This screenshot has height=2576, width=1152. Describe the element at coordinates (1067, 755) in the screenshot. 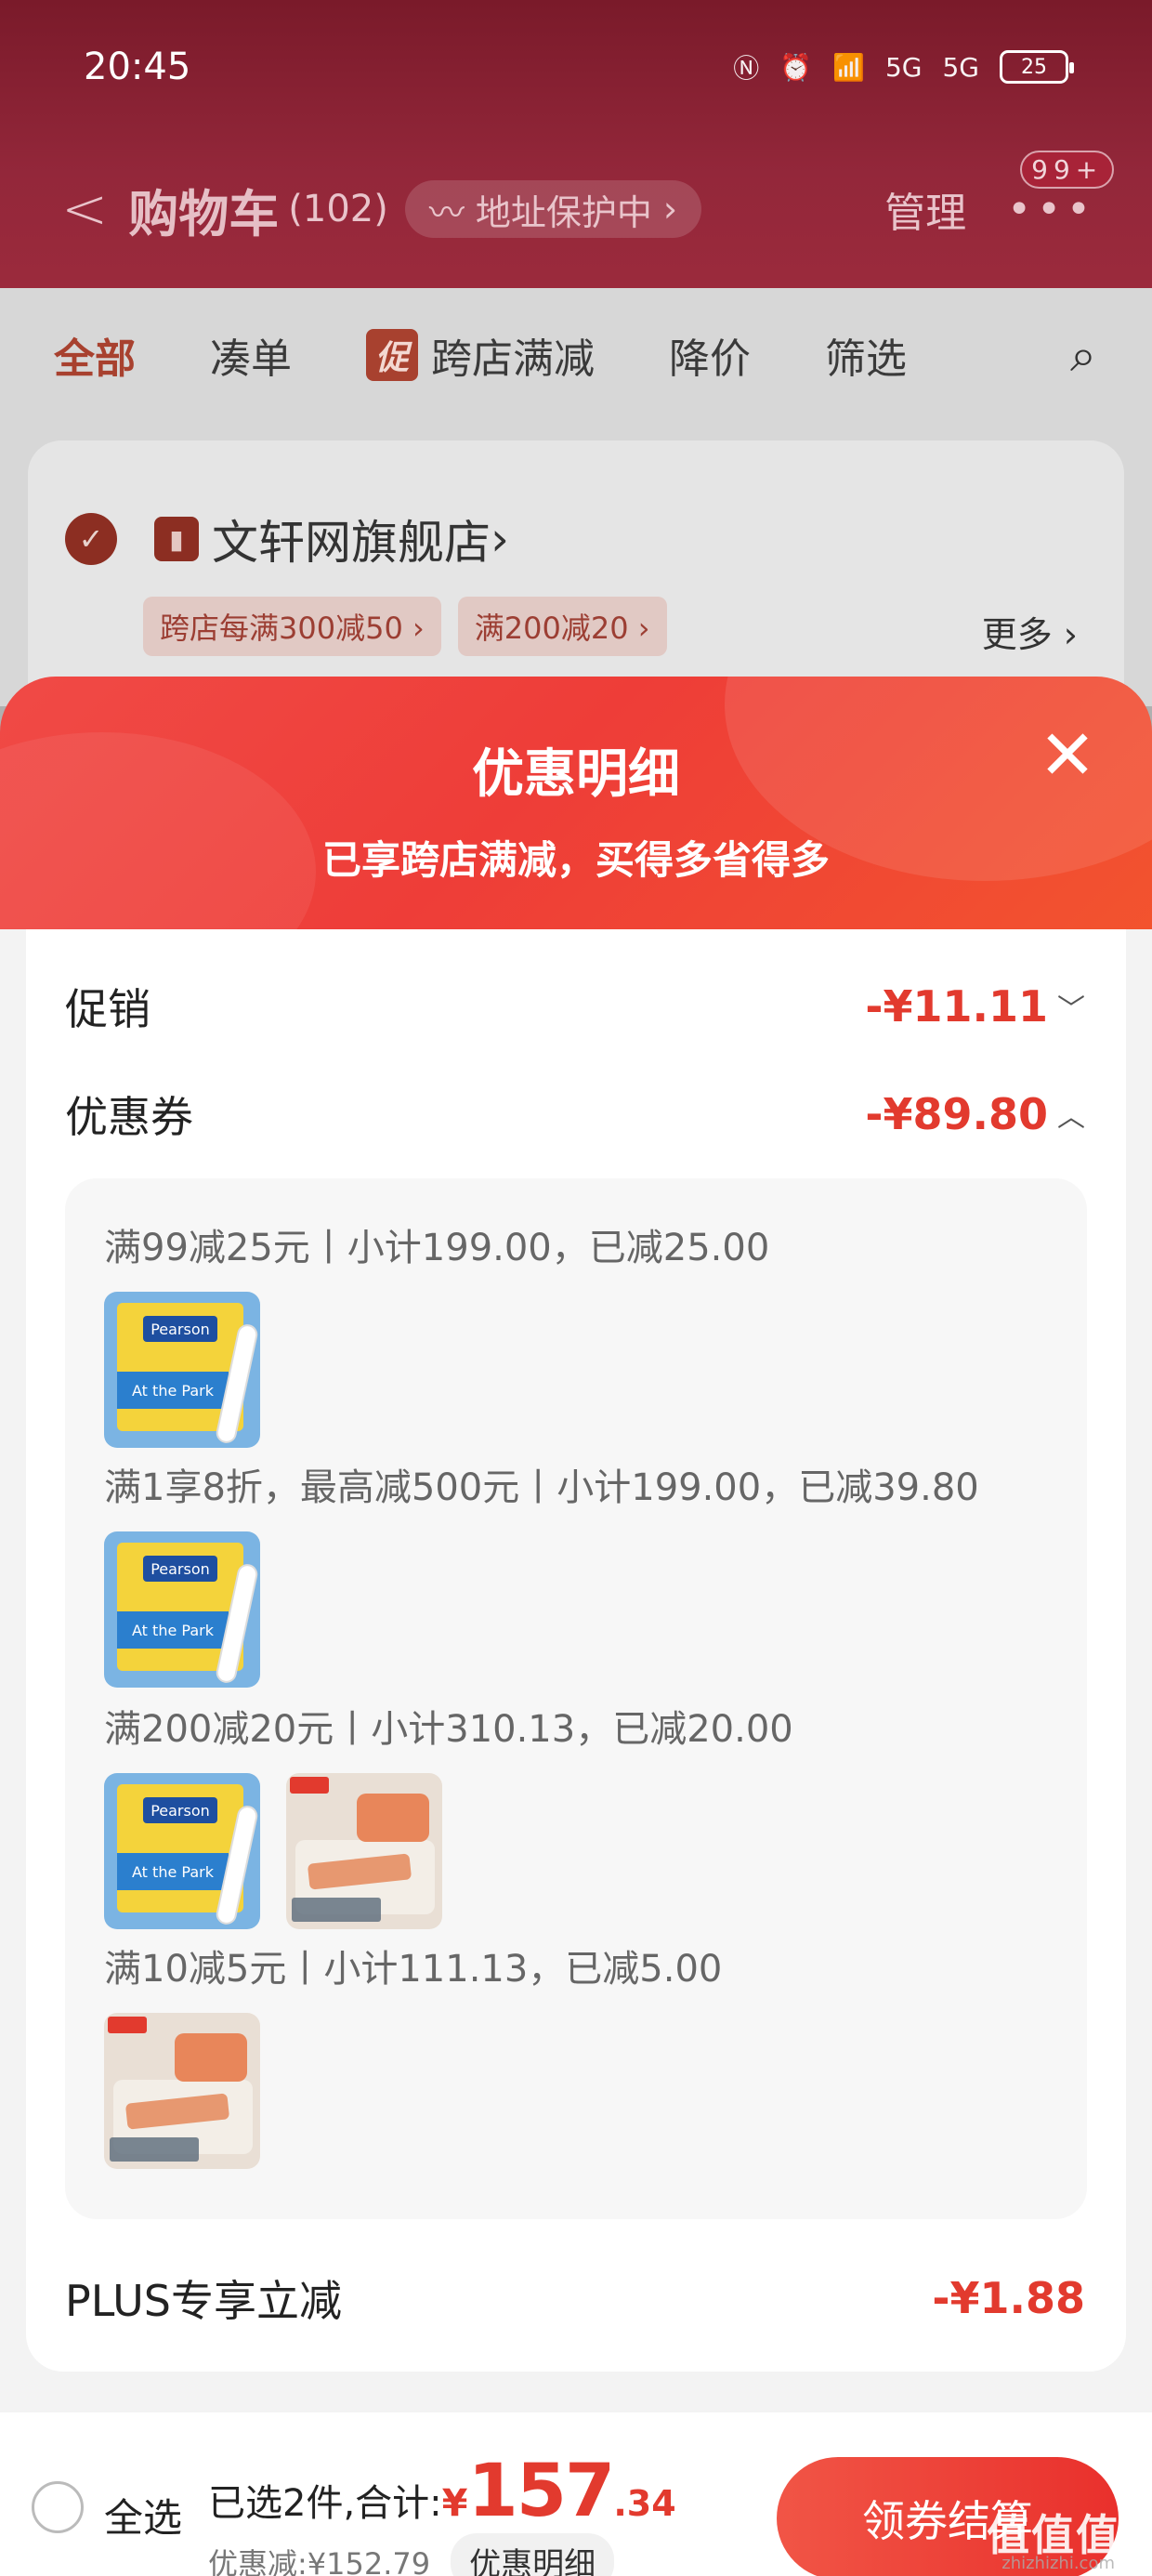

I see `close-icon: ✕` at that location.